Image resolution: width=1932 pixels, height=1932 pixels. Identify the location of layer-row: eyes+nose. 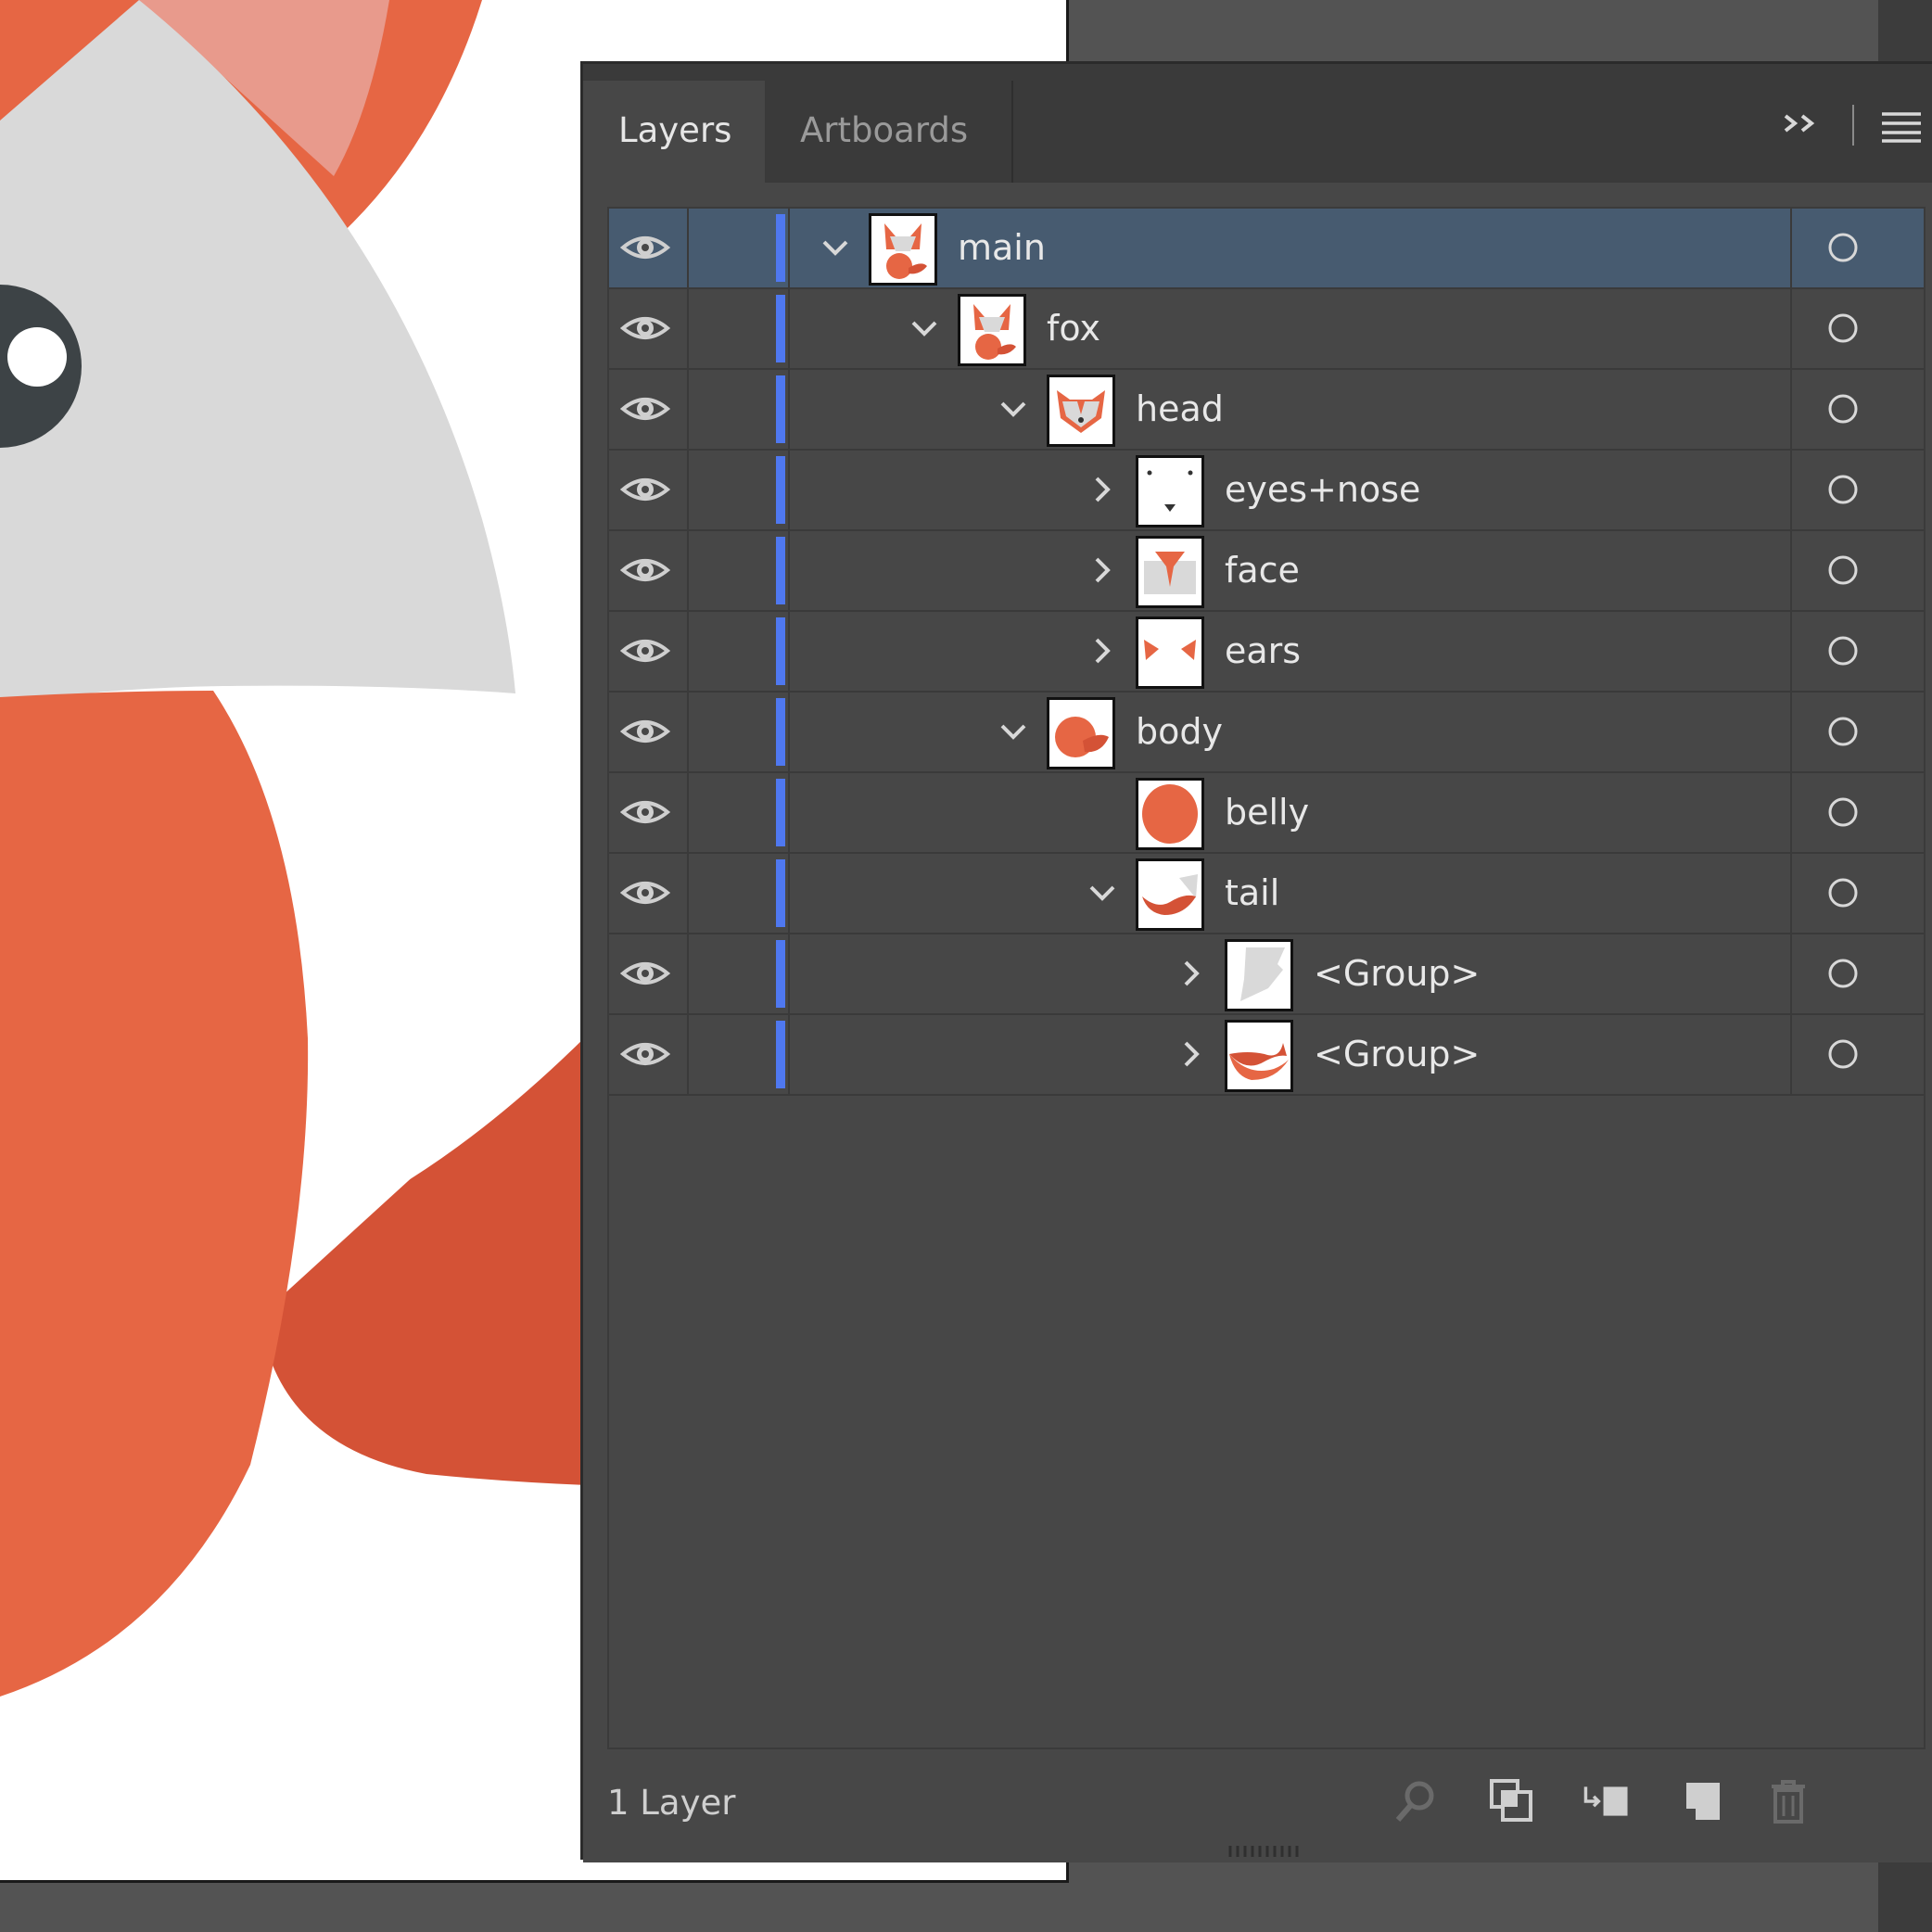
(1266, 491).